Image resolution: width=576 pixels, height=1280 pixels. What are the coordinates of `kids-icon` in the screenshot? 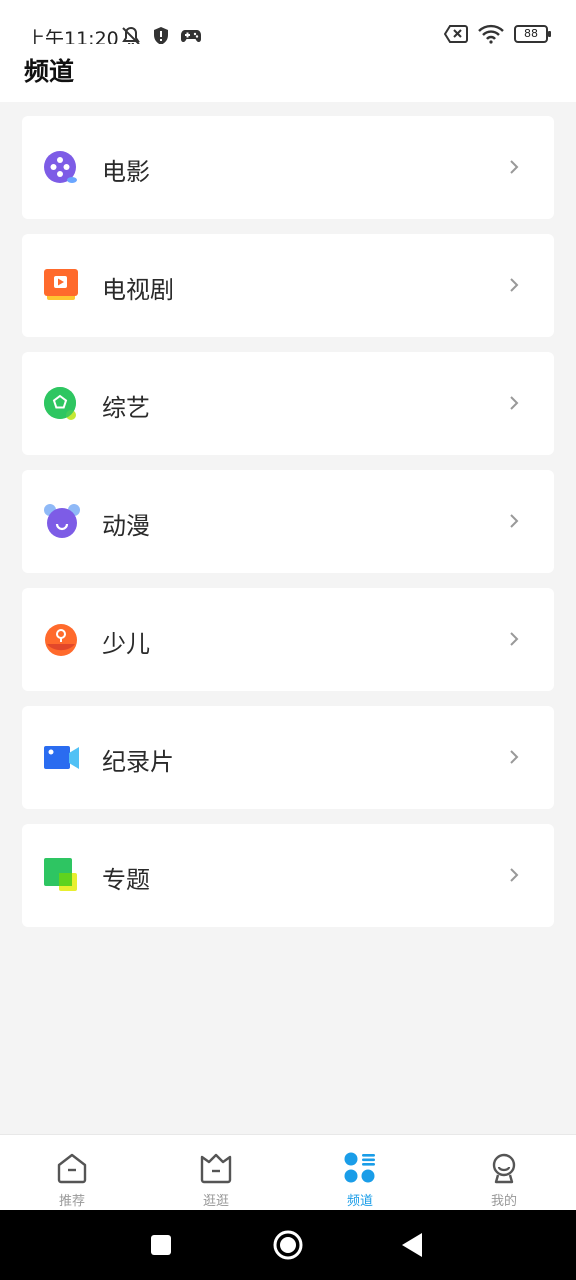 It's located at (61, 640).